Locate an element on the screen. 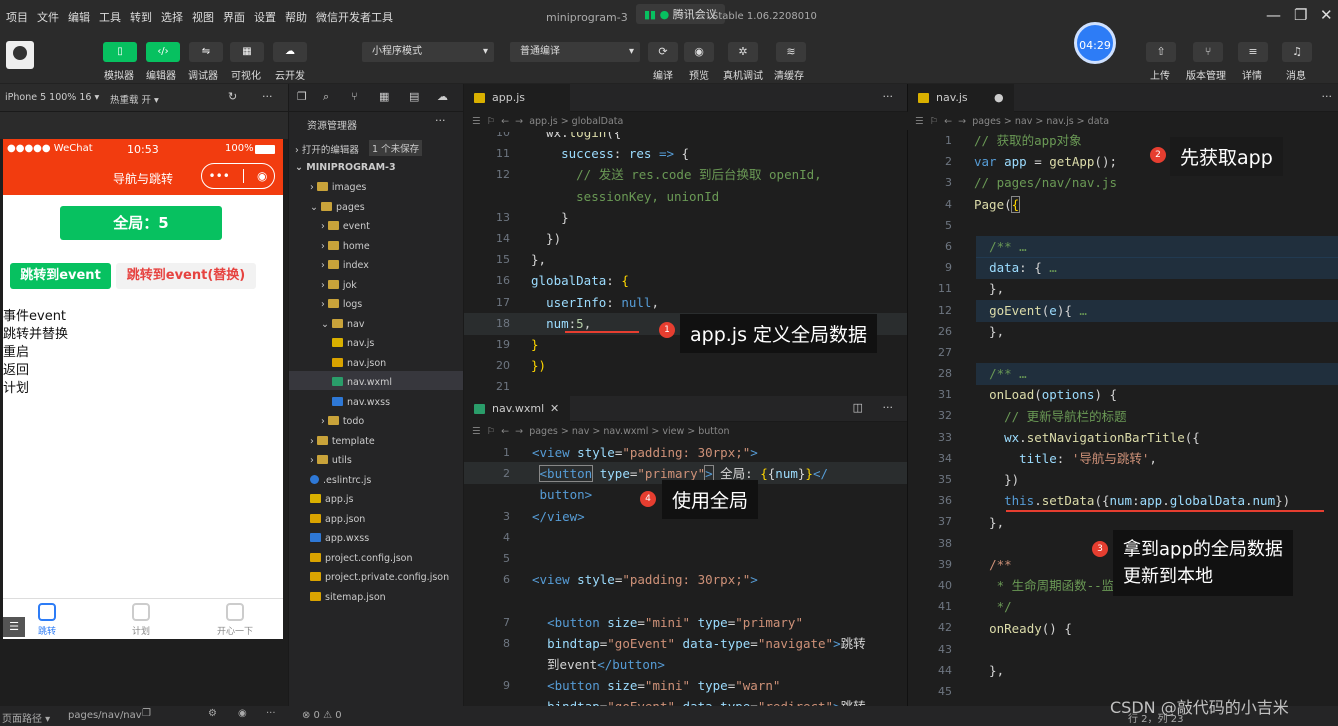 Image resolution: width=1338 pixels, height=726 pixels. menu-item: 视图 is located at coordinates (203, 17).